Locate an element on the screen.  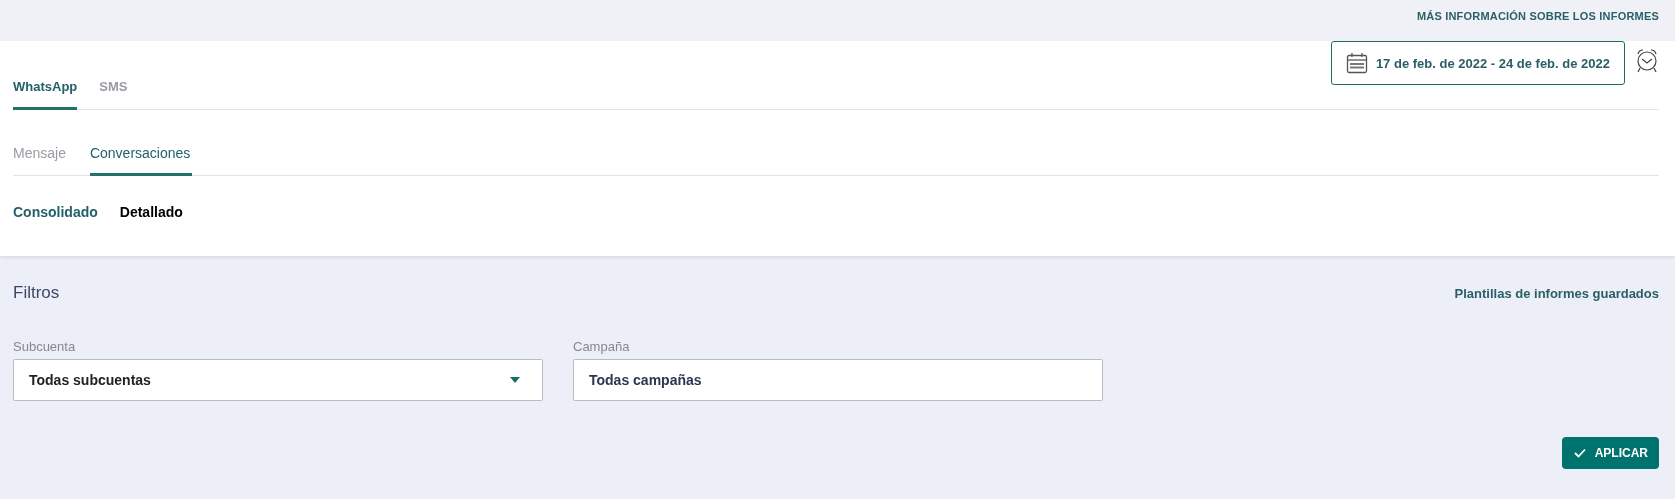
saved-templates-link: Plantillas de informes guardados is located at coordinates (1556, 293).